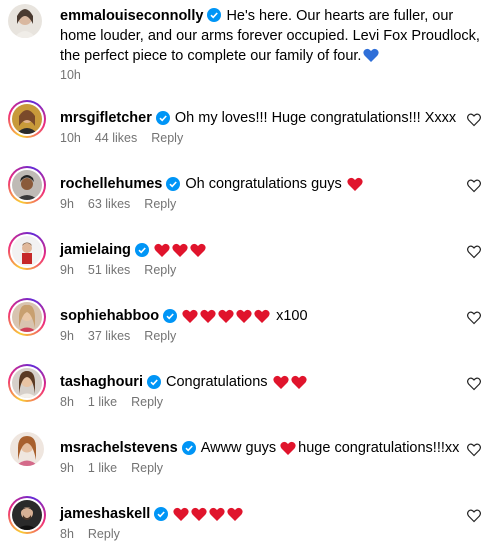 This screenshot has height=552, width=491. Describe the element at coordinates (109, 316) in the screenshot. I see `comment-username: sophiehabboo` at that location.